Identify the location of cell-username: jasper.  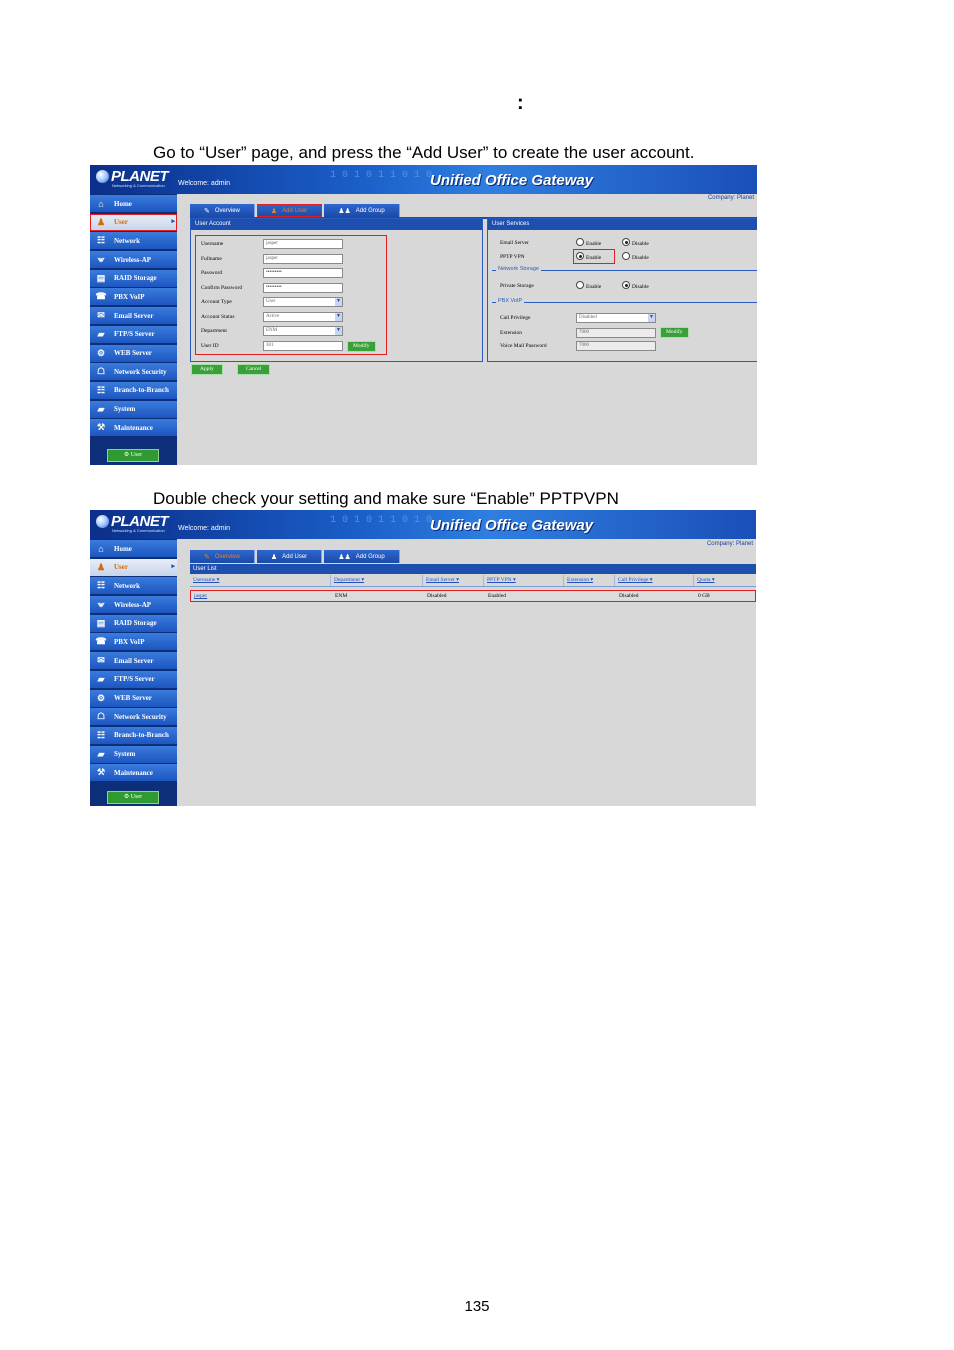
(261, 596).